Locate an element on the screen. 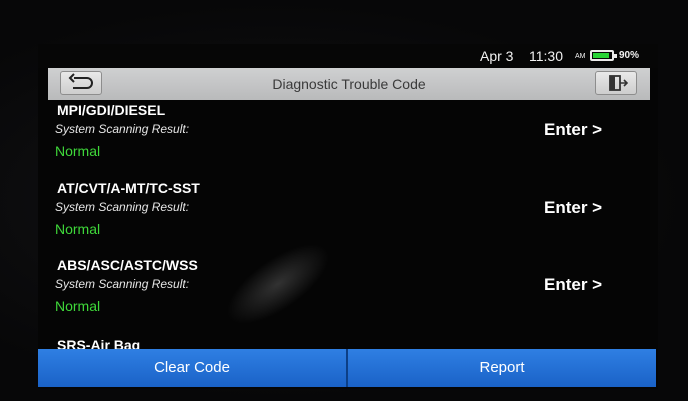 This screenshot has height=401, width=688. system-name: MPI/GDI/DIESEL is located at coordinates (111, 110).